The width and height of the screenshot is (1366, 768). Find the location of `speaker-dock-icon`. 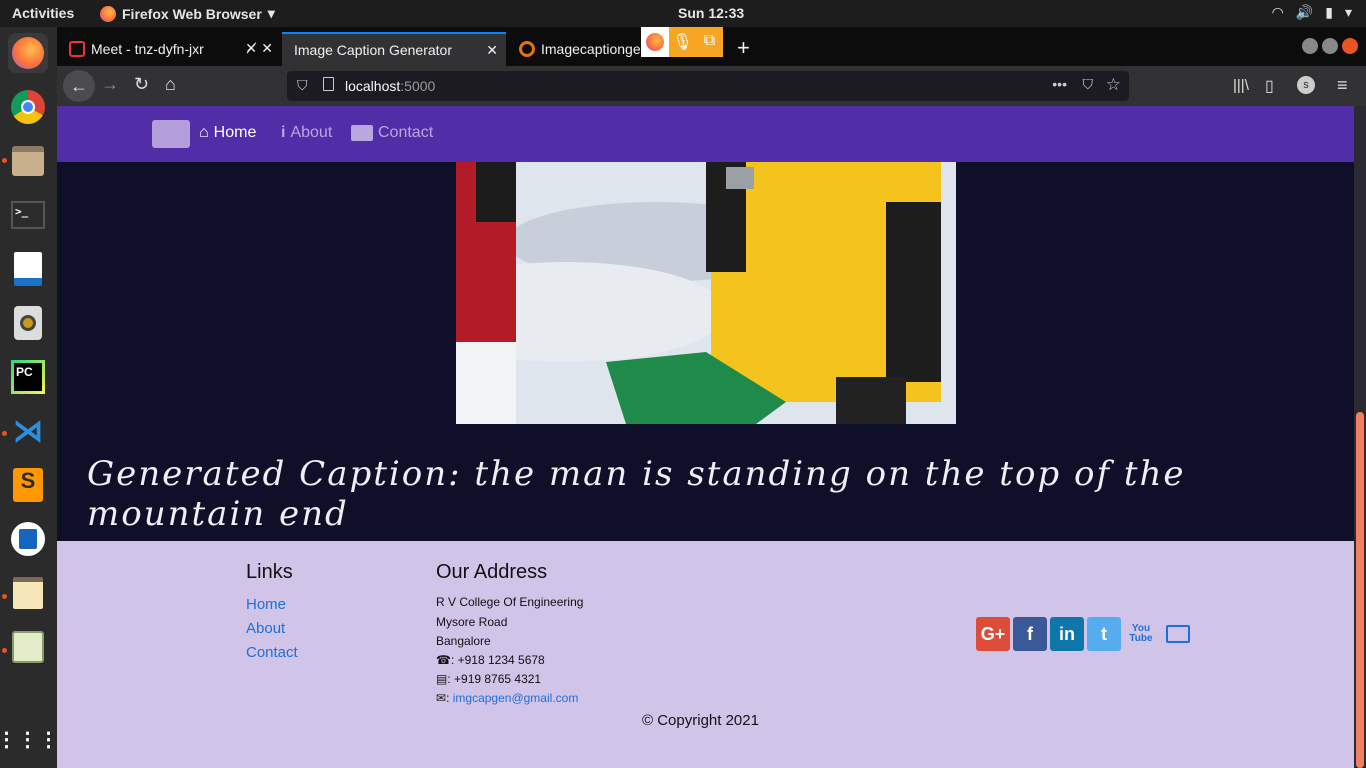

speaker-dock-icon is located at coordinates (28, 323).